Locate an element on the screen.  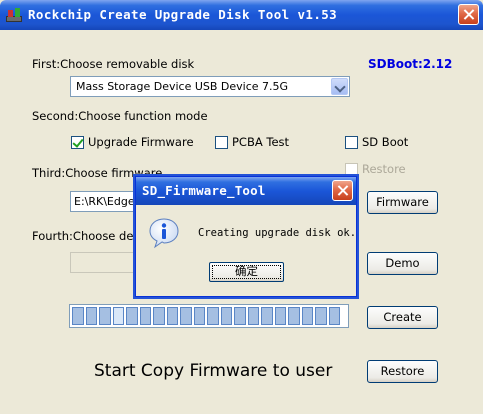
firmware-path-field: E:\RK\Edge\ is located at coordinates (105, 201).